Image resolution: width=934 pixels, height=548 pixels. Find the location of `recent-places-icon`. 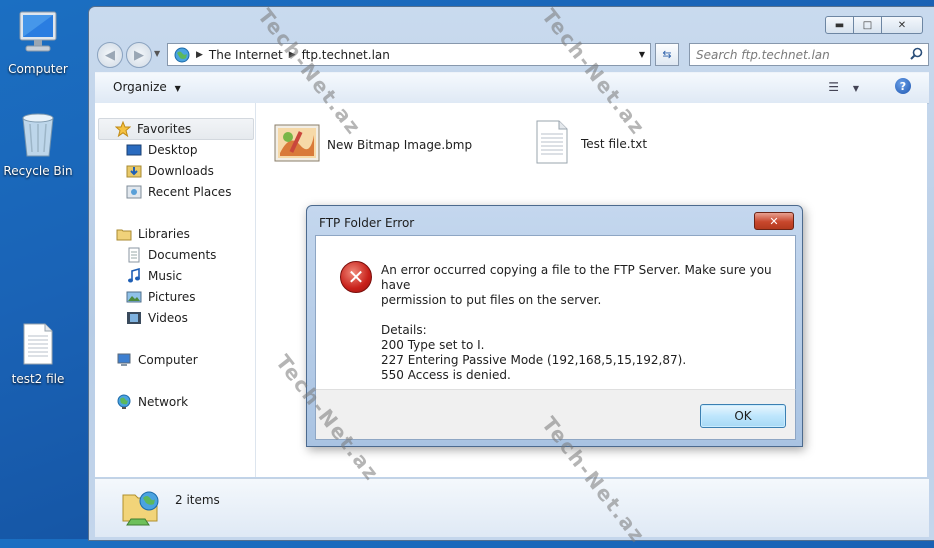

recent-places-icon is located at coordinates (134, 192).